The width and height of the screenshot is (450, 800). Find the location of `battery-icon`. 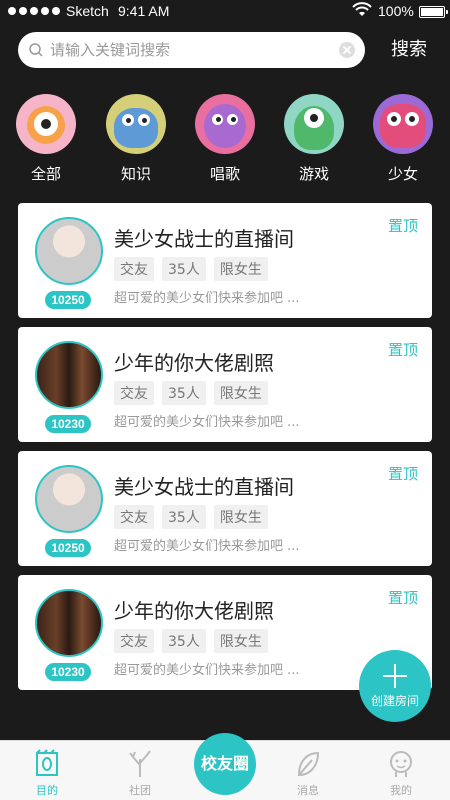

battery-icon is located at coordinates (433, 12).